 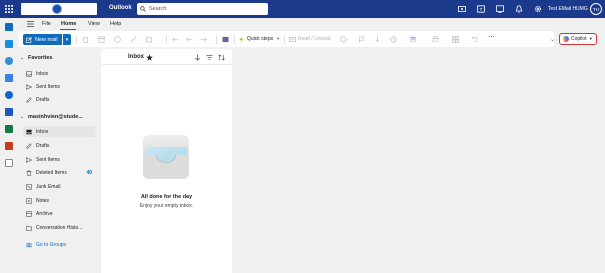 I want to click on hamburger-icon, so click(x=30, y=24).